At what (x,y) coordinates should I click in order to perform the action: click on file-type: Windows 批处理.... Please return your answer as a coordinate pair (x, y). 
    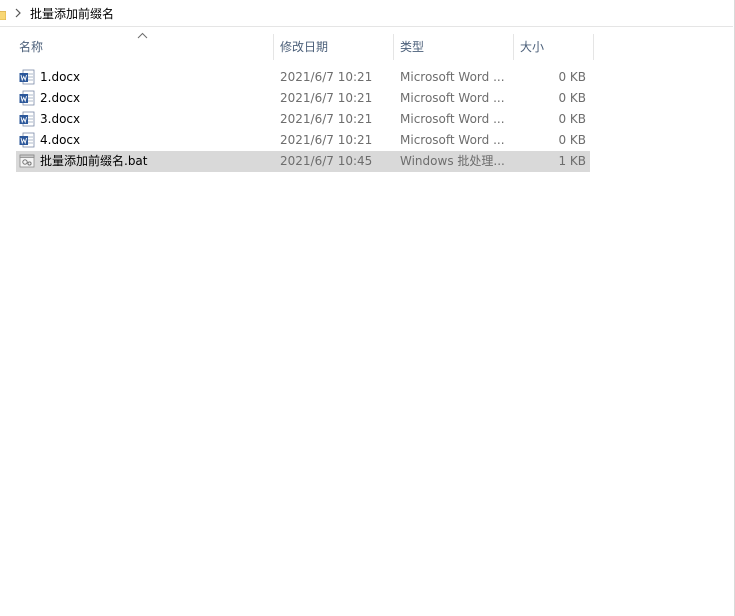
    Looking at the image, I should click on (452, 161).